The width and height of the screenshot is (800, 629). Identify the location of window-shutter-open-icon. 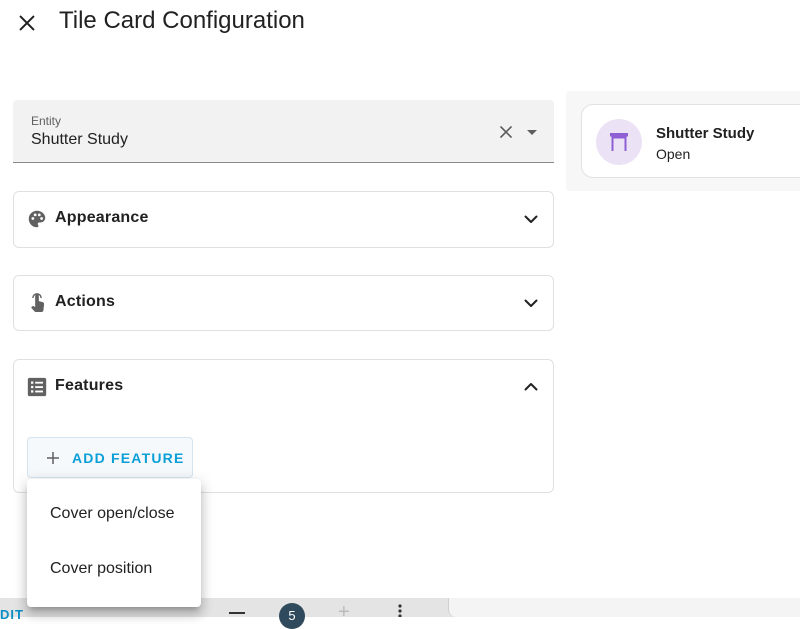
(619, 142).